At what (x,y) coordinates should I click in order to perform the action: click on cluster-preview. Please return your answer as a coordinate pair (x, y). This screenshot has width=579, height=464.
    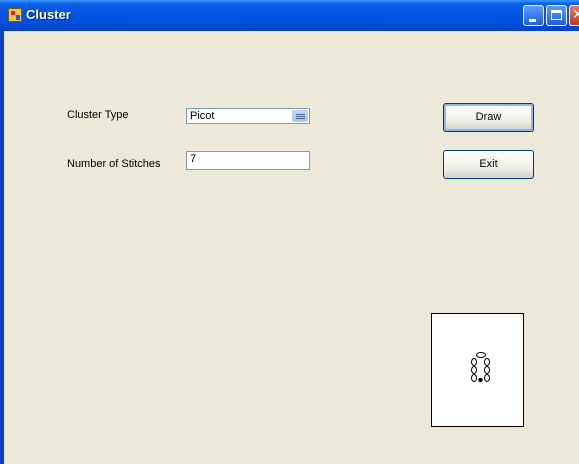
    Looking at the image, I should click on (477, 370).